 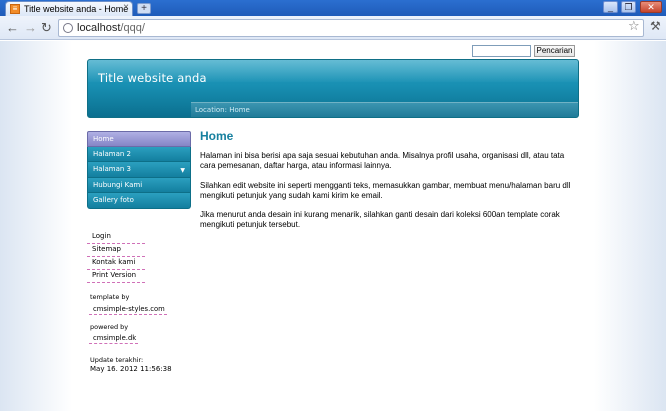 I want to click on location-bar: Location: Home, so click(x=384, y=109).